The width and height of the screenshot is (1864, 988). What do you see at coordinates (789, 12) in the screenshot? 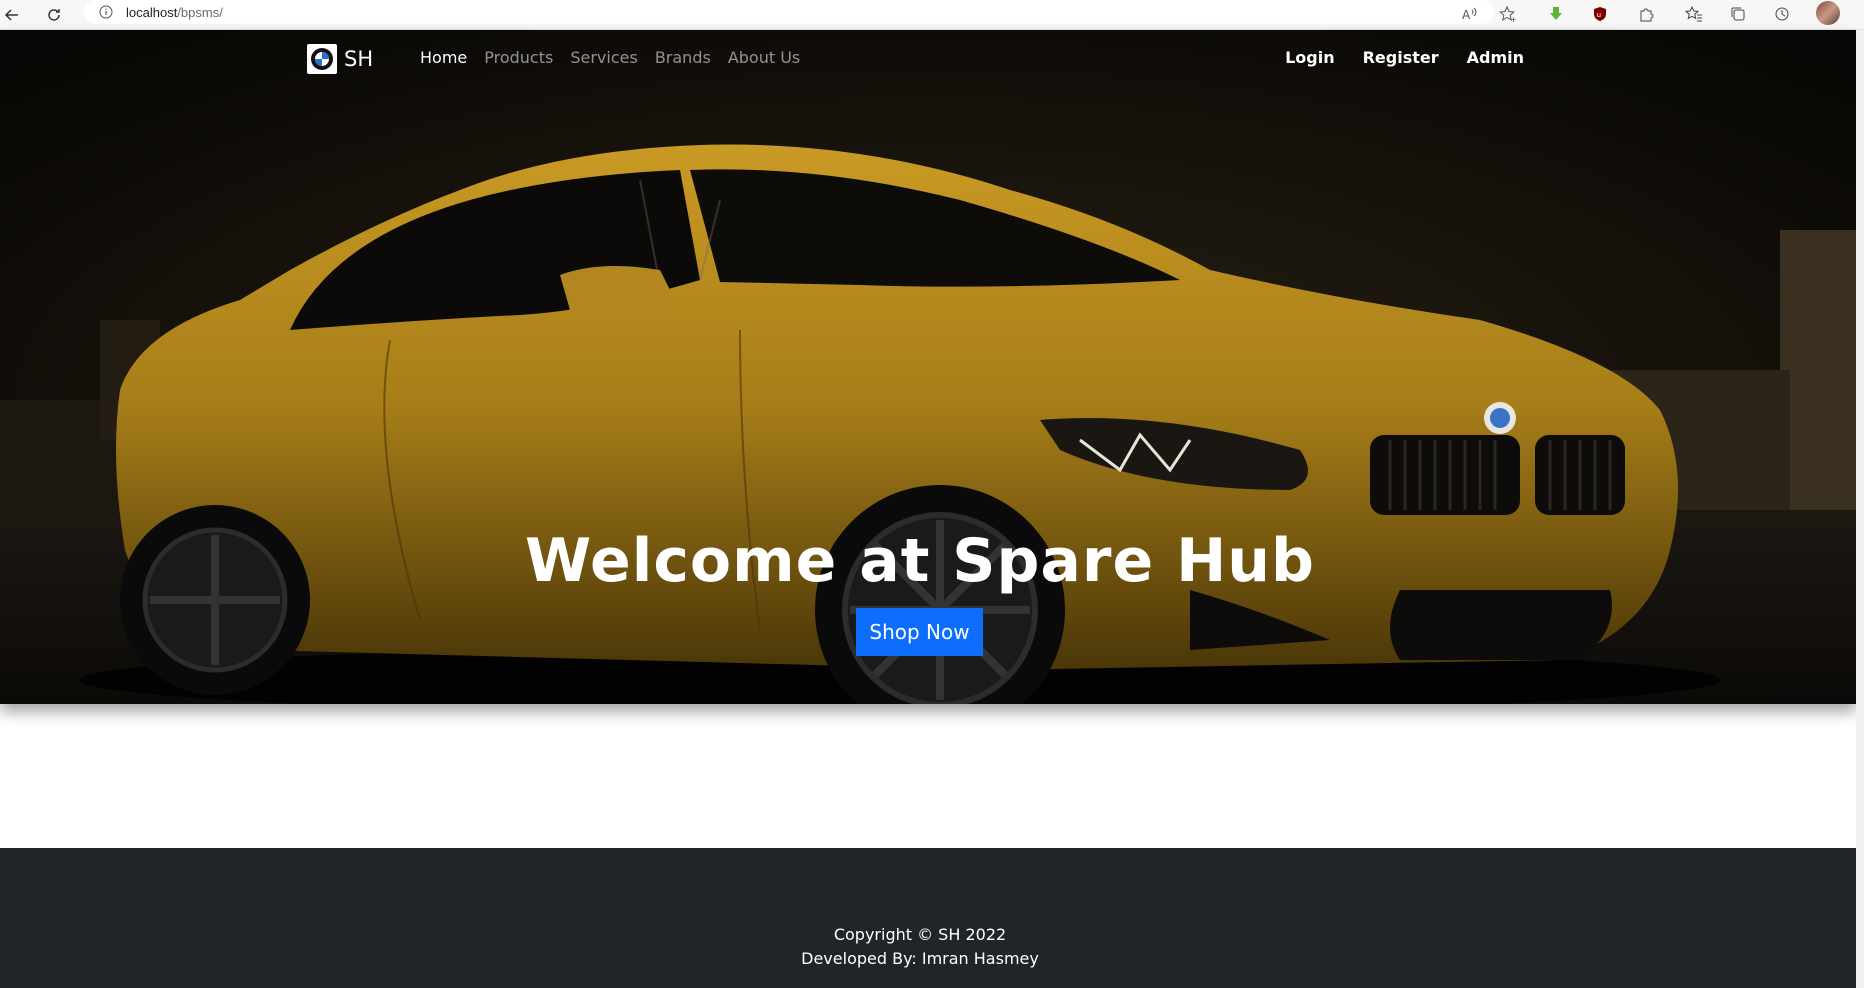
I see `address-bar: localhost/bpsms/` at bounding box center [789, 12].